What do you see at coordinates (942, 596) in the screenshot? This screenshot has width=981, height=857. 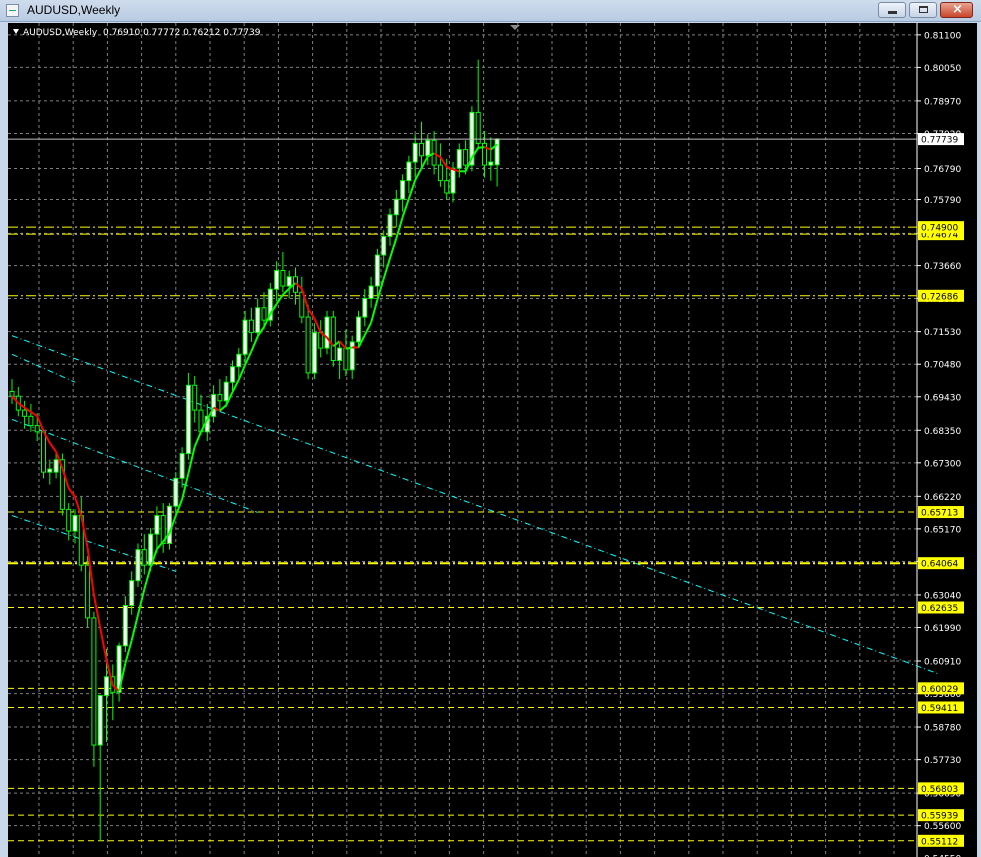 I see `y-axis-tick-label: 0.63040` at bounding box center [942, 596].